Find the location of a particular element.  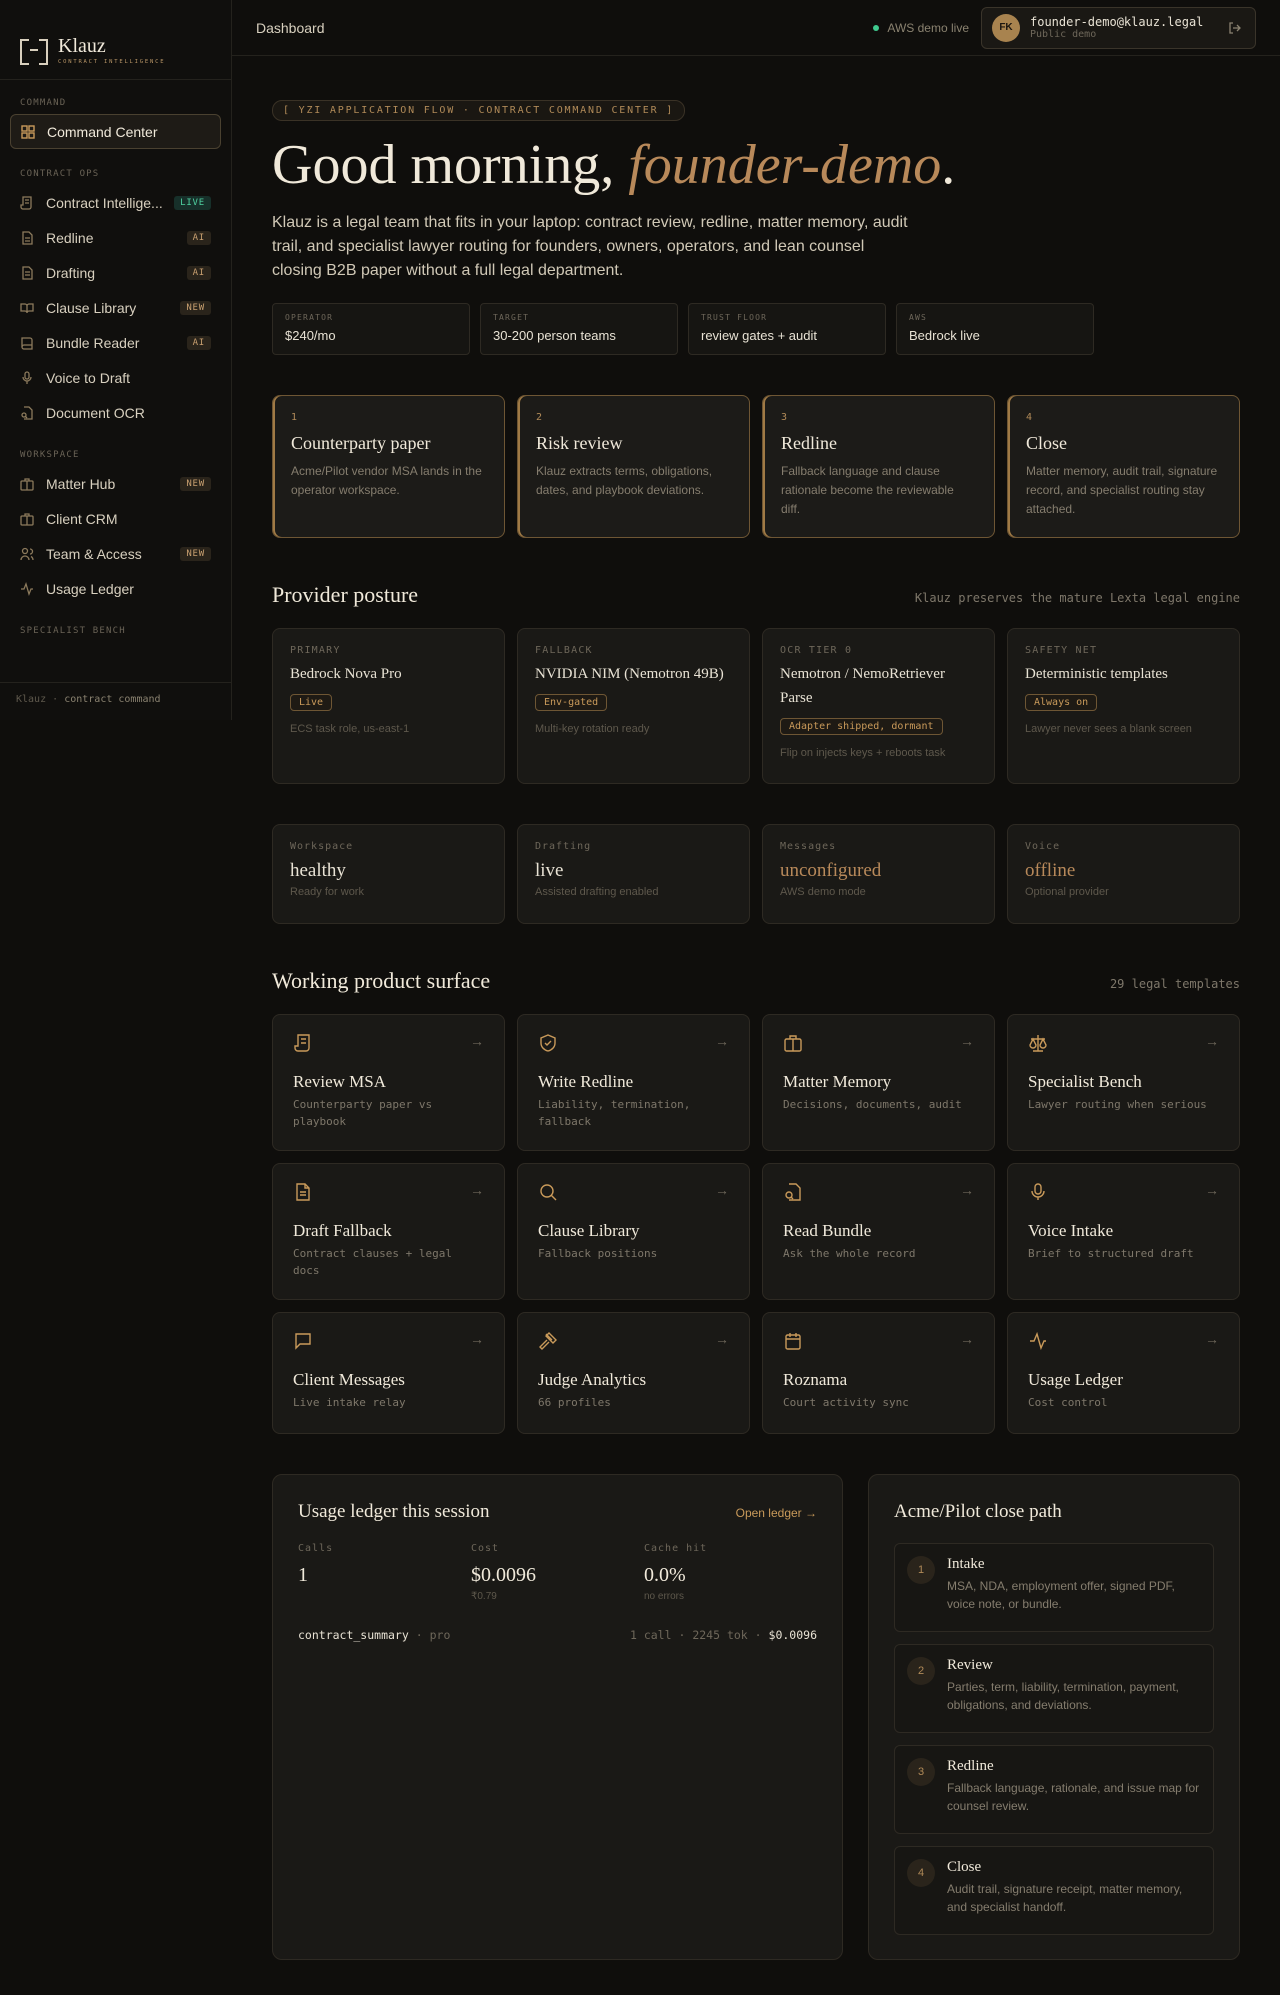

grid-icon is located at coordinates (28, 131).